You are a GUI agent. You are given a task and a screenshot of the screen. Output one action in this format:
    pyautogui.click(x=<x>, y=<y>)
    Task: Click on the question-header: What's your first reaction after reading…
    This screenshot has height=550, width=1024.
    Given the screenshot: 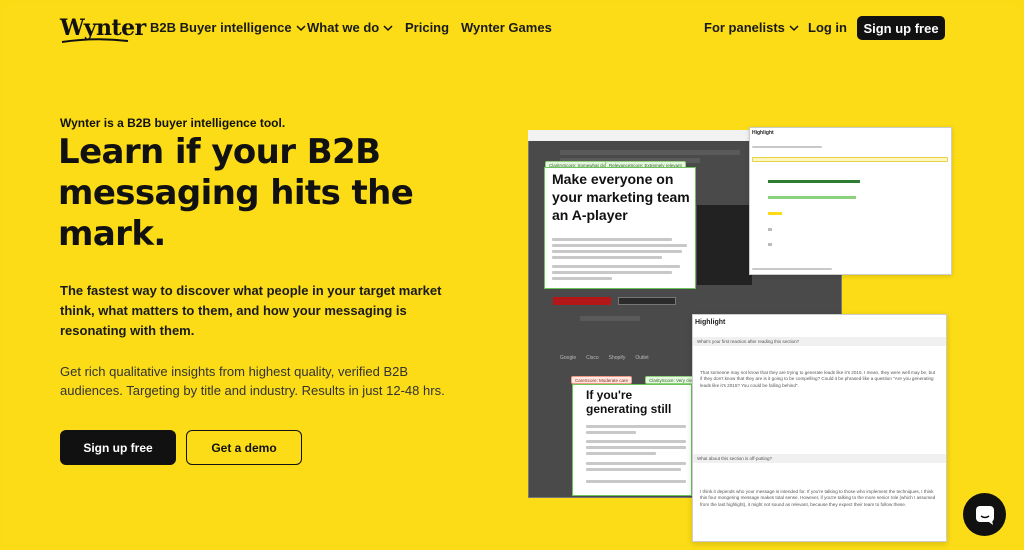 What is the action you would take?
    pyautogui.click(x=819, y=341)
    